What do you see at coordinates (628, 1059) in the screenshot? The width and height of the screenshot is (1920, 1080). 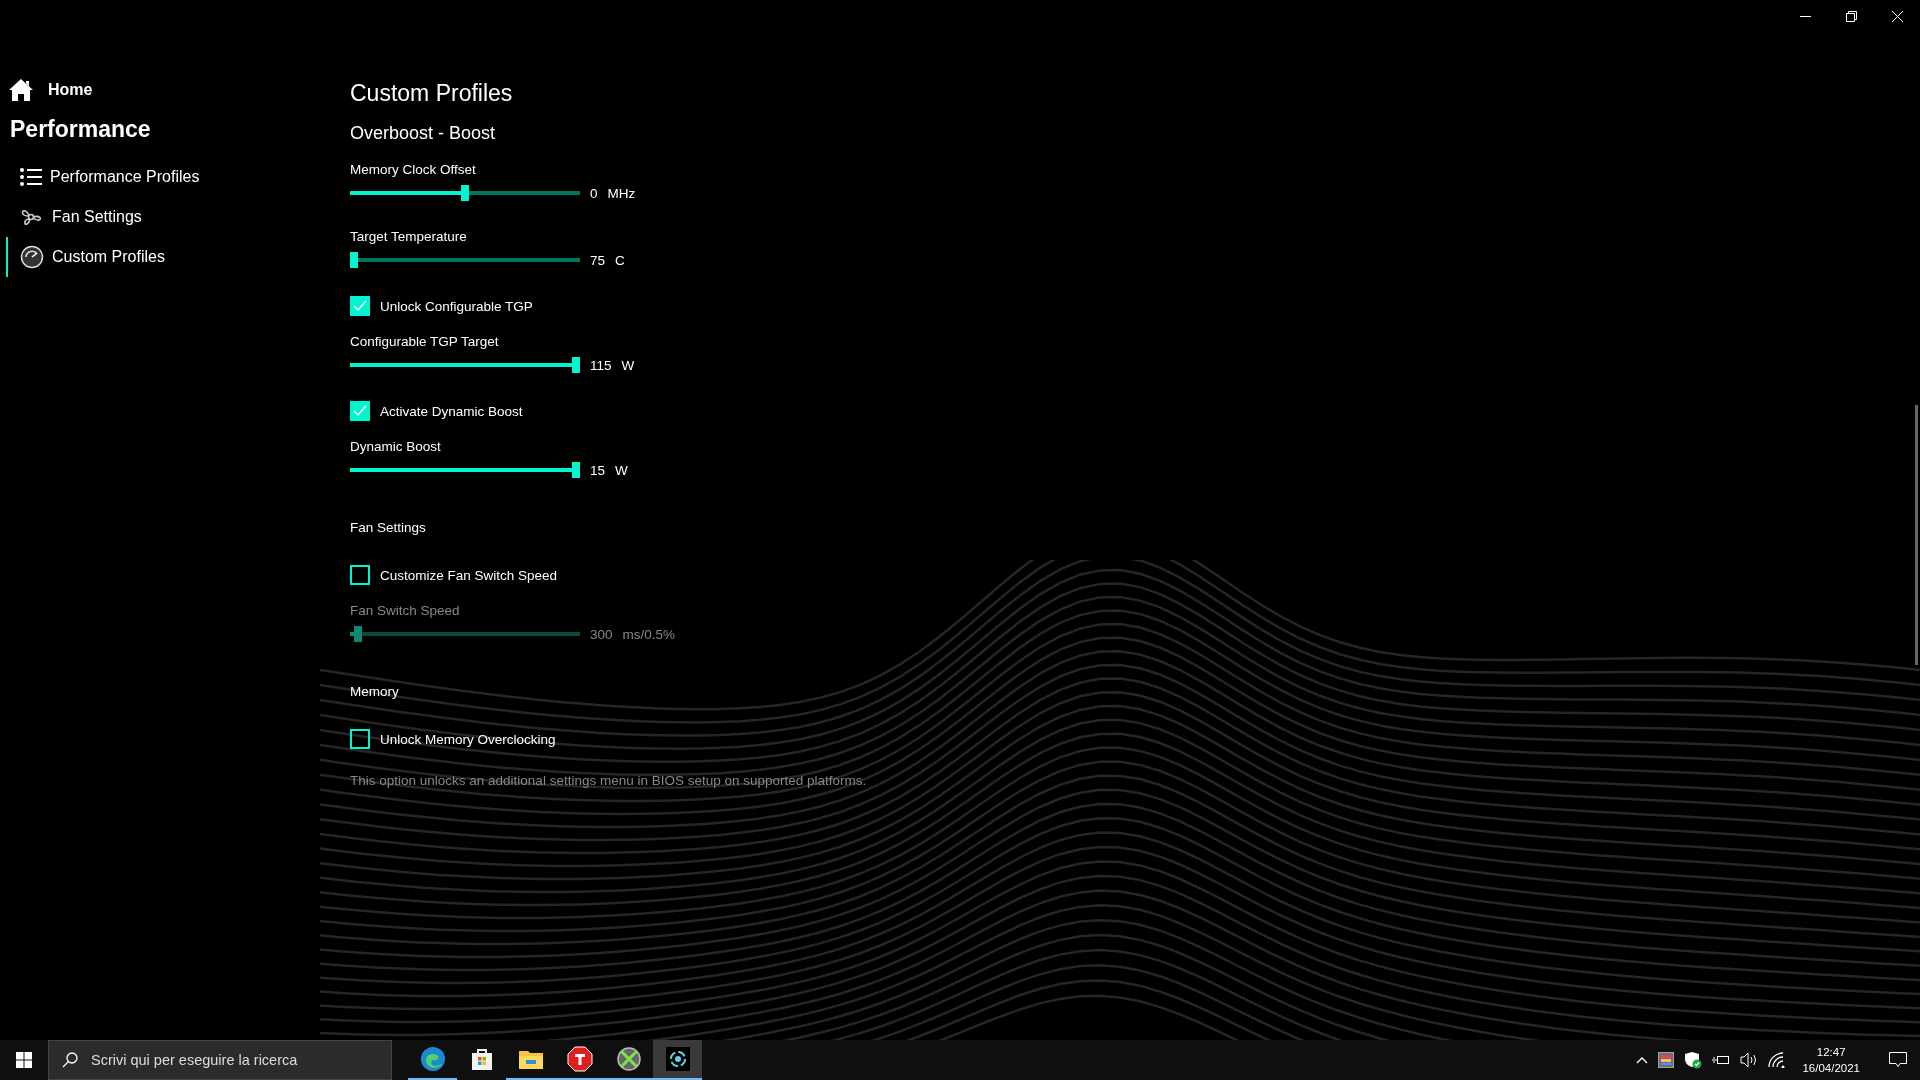 I see `sphere-icon` at bounding box center [628, 1059].